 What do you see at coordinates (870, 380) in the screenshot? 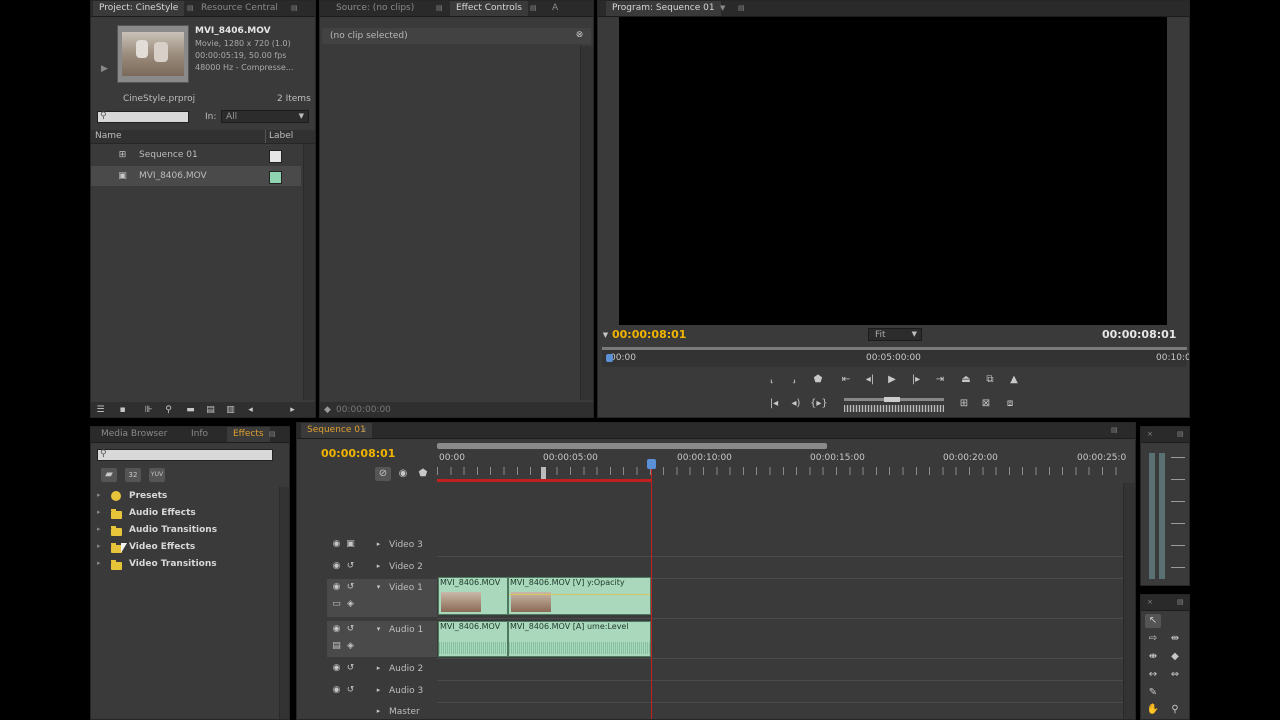
I see `step-back-icon: ◂|` at bounding box center [870, 380].